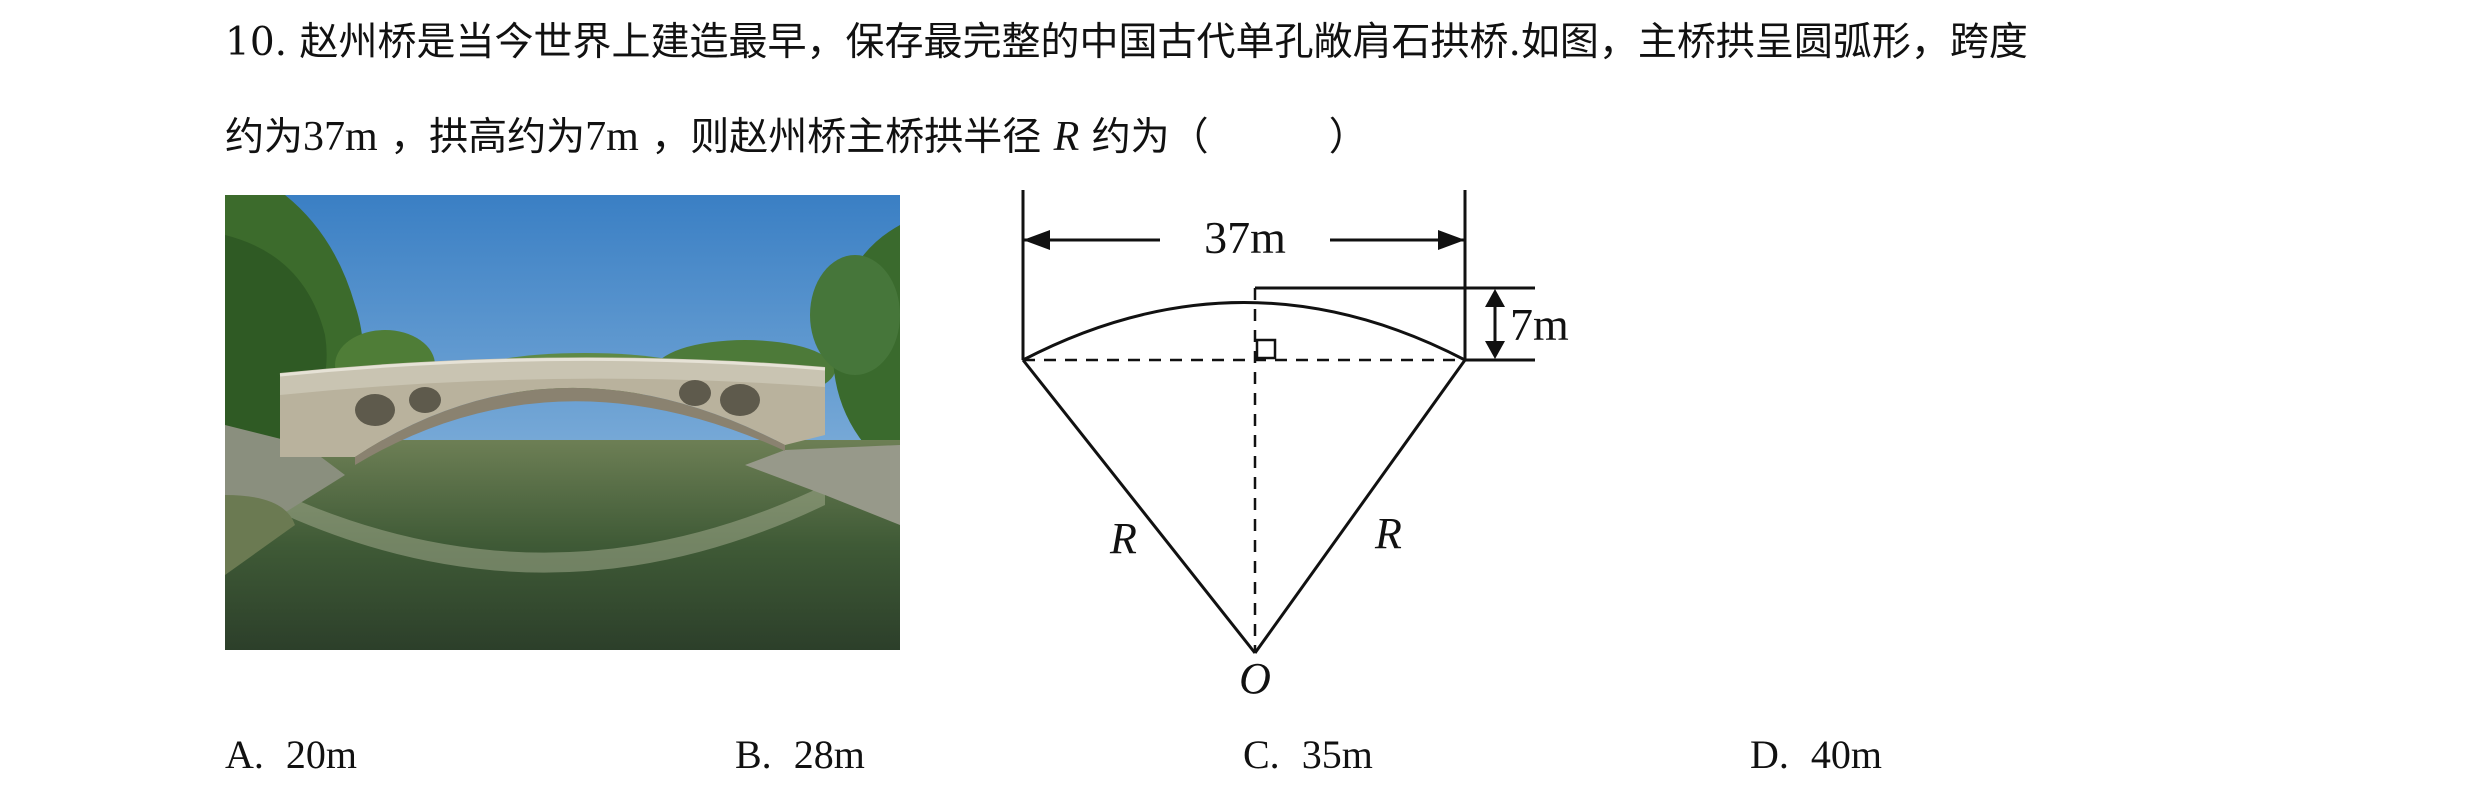  Describe the element at coordinates (256, 42) in the screenshot. I see `question-number: 10.` at that location.